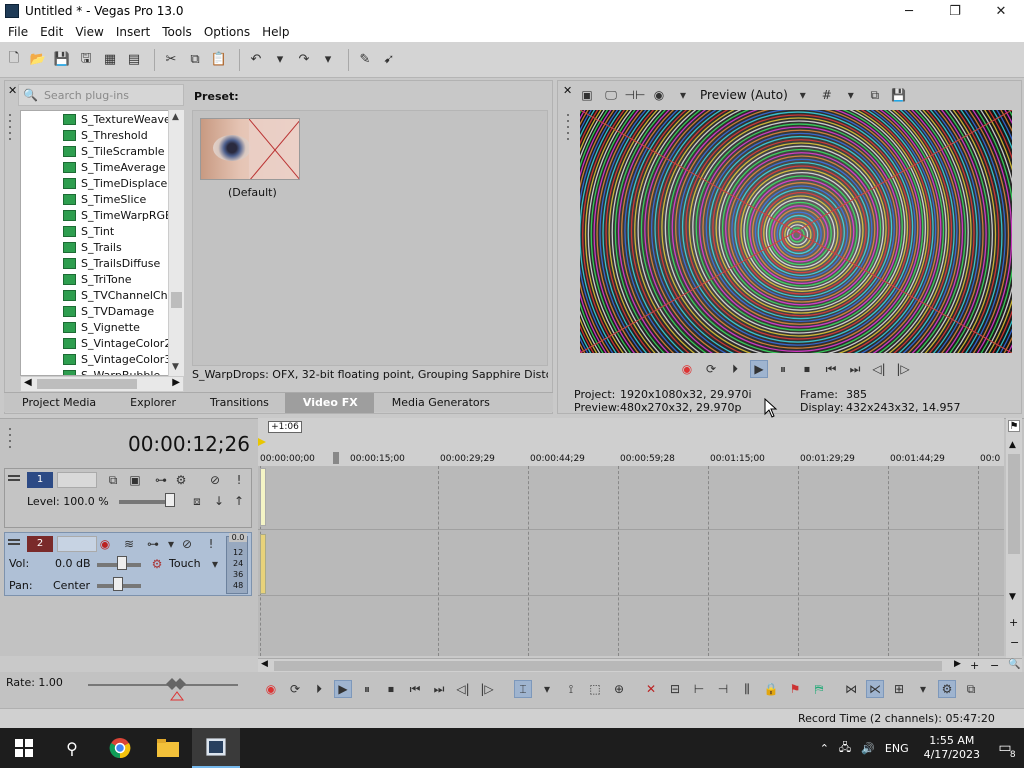 This screenshot has width=1024, height=768. I want to click on grid-dropdown-icon: ▾, so click(851, 95).